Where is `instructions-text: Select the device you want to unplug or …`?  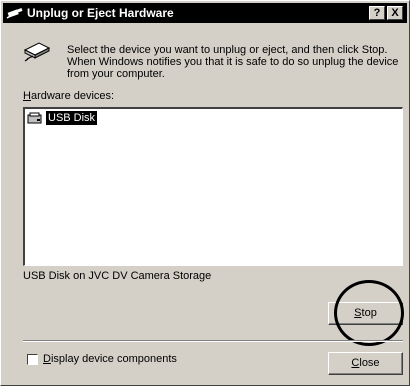 instructions-text: Select the device you want to unplug or … is located at coordinates (233, 62).